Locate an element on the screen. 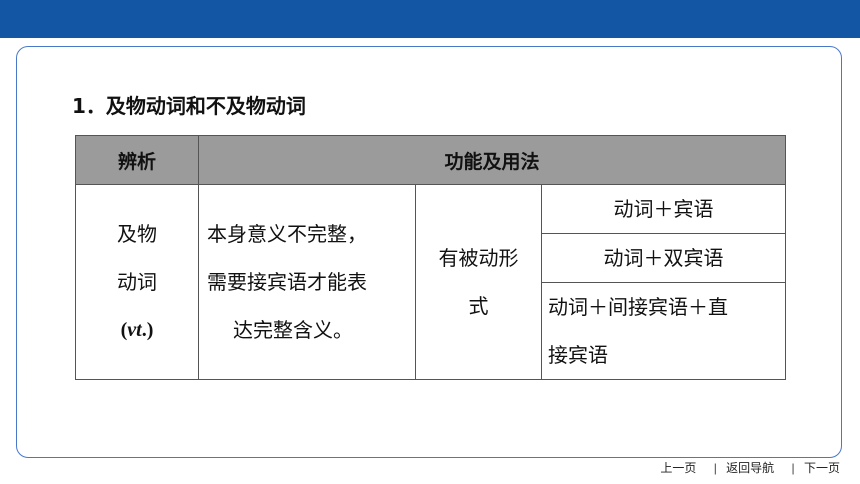 The height and width of the screenshot is (484, 860). table-header-row: 辨析 功能及用法 is located at coordinates (431, 160).